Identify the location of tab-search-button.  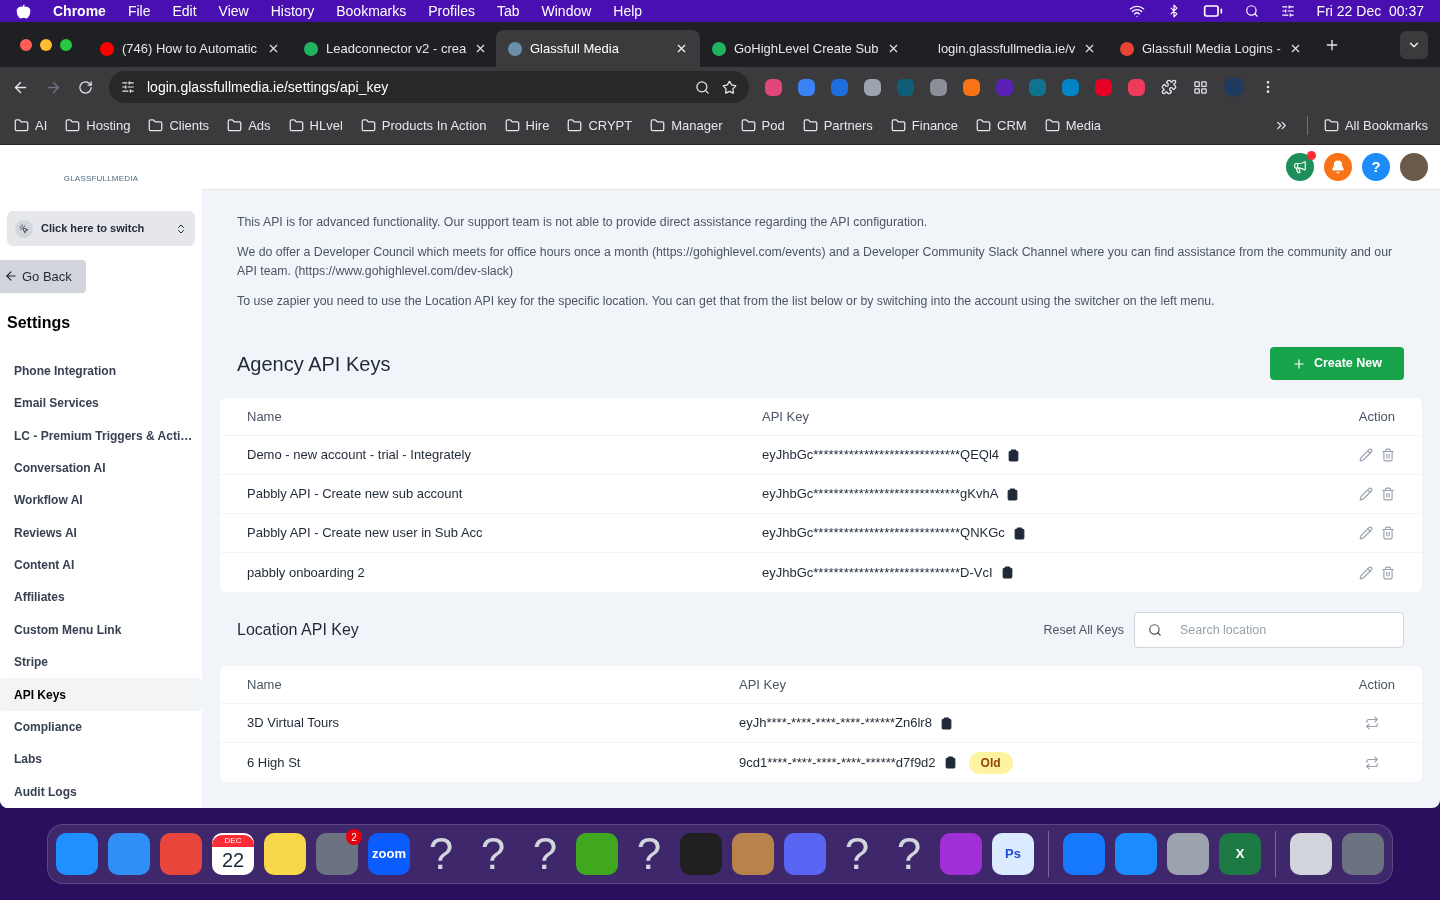
(1414, 44).